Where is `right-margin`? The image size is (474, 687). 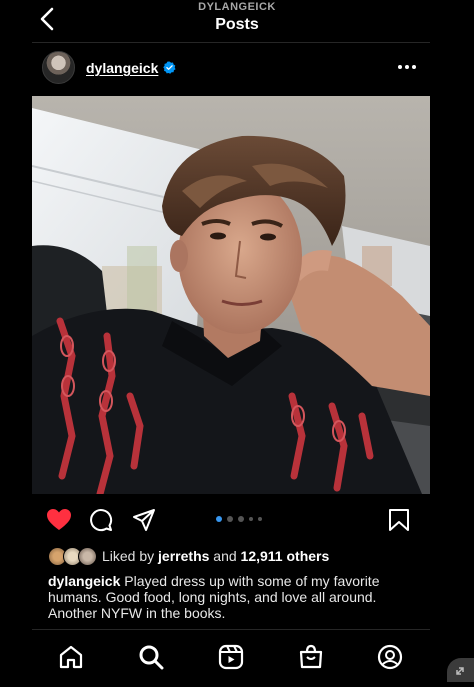
right-margin is located at coordinates (452, 341).